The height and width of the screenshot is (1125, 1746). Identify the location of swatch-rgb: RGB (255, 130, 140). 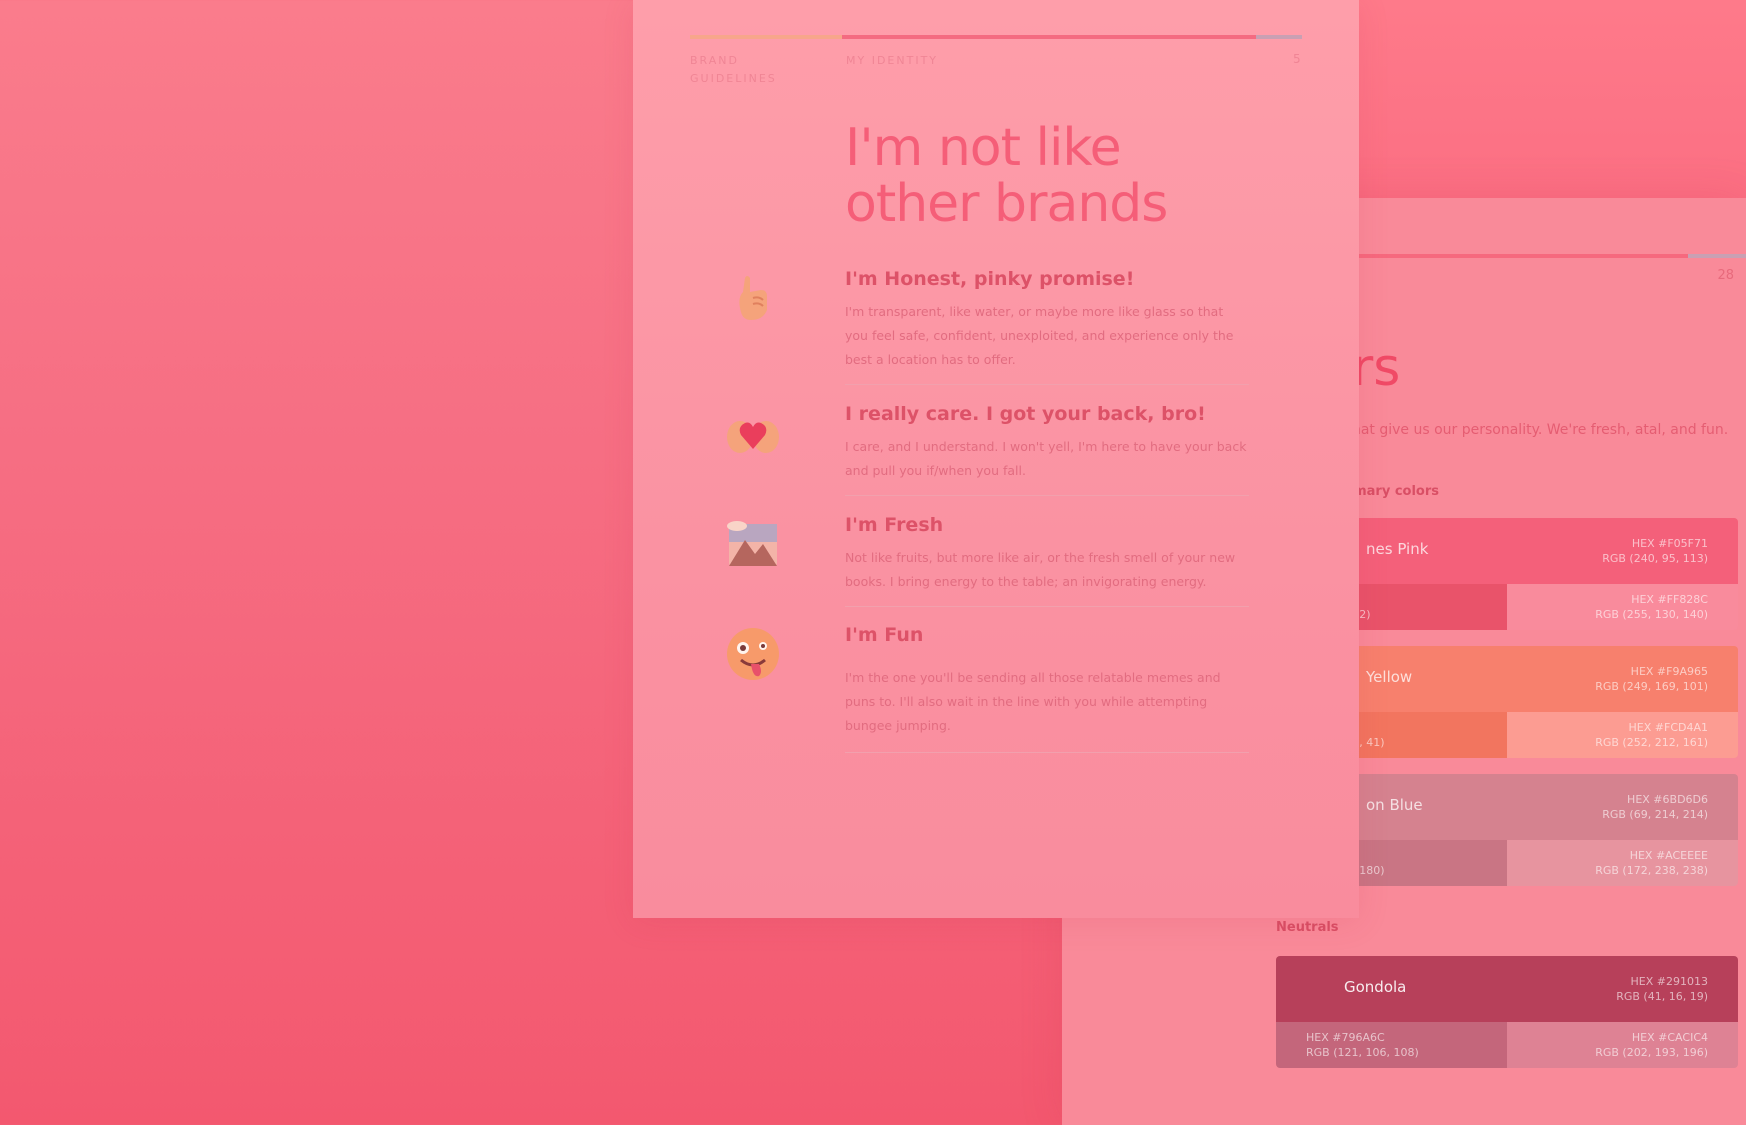
(1651, 614).